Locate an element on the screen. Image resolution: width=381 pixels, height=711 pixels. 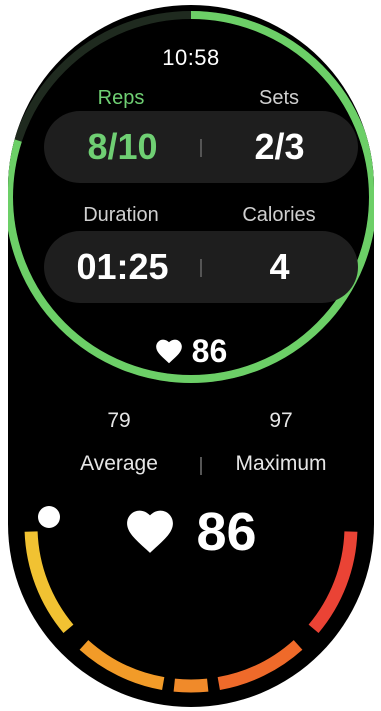
zone-indicator-dot is located at coordinates (49, 517).